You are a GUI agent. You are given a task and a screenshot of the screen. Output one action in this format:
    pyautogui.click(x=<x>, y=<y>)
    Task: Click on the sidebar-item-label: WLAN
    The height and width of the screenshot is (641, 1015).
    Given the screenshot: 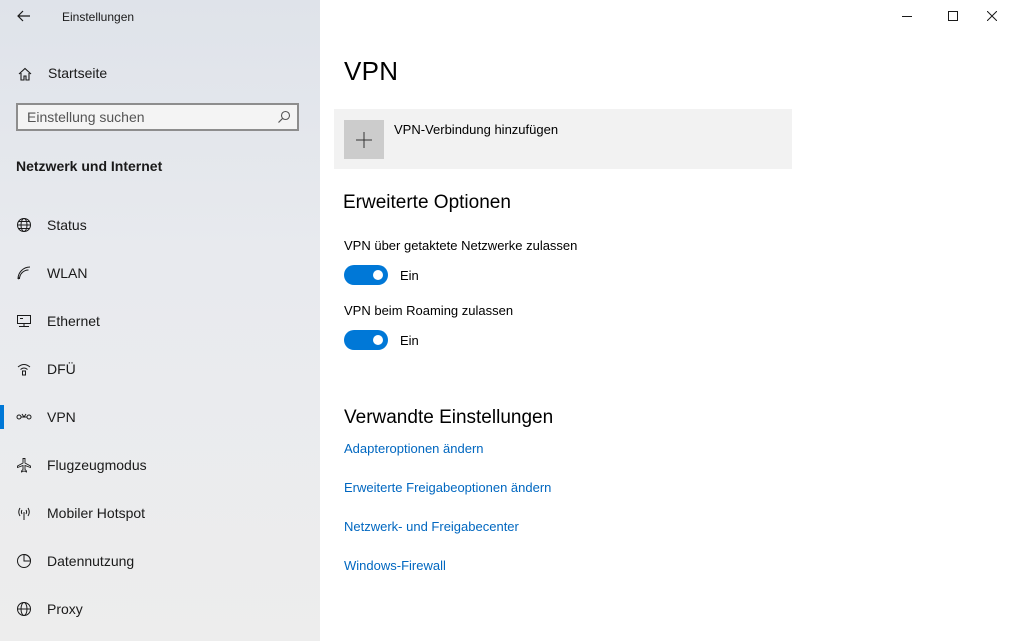 What is the action you would take?
    pyautogui.click(x=67, y=273)
    